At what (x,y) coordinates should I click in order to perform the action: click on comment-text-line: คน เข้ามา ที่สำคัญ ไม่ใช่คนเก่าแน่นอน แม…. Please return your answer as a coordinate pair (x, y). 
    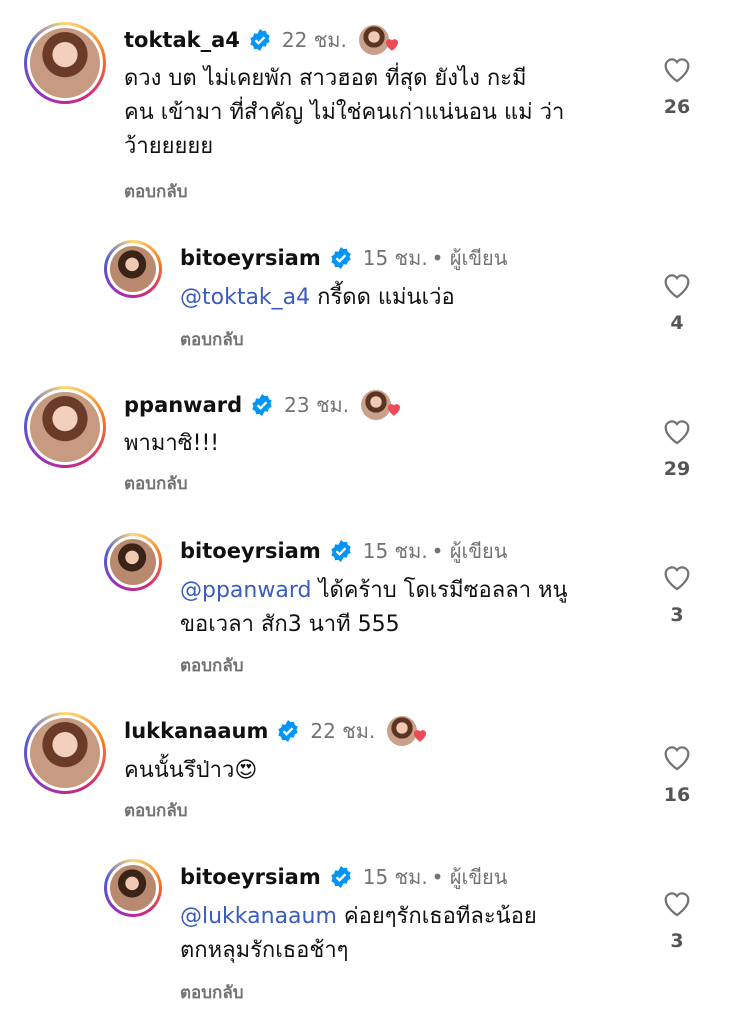
    Looking at the image, I should click on (344, 112).